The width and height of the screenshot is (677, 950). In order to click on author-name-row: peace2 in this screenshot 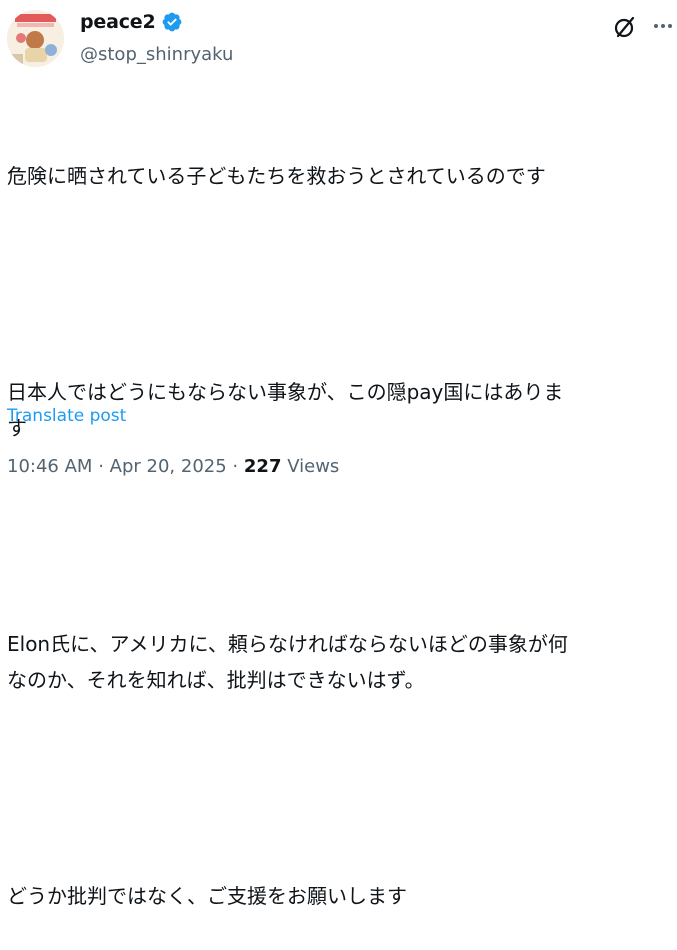, I will do `click(131, 22)`.